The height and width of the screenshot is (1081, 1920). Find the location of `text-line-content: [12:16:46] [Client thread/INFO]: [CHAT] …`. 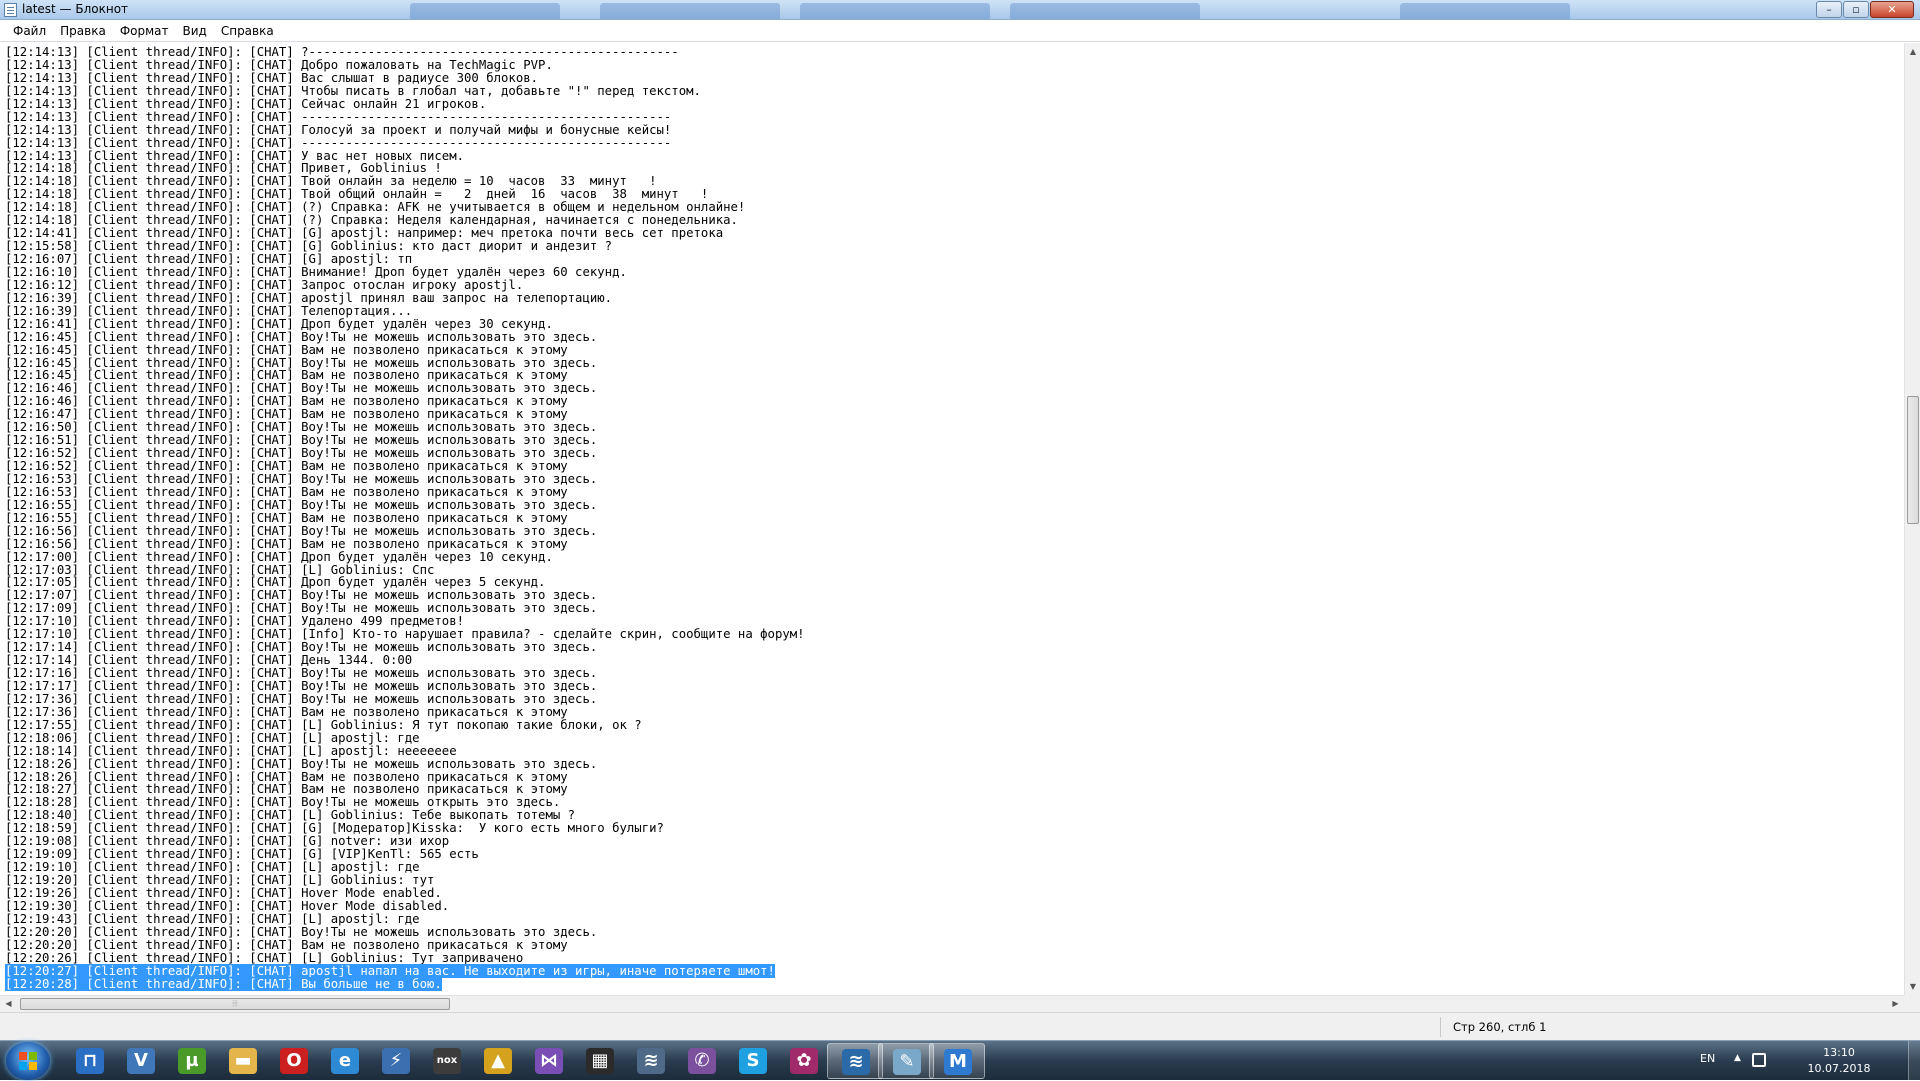

text-line-content: [12:16:46] [Client thread/INFO]: [CHAT] … is located at coordinates (301, 388).